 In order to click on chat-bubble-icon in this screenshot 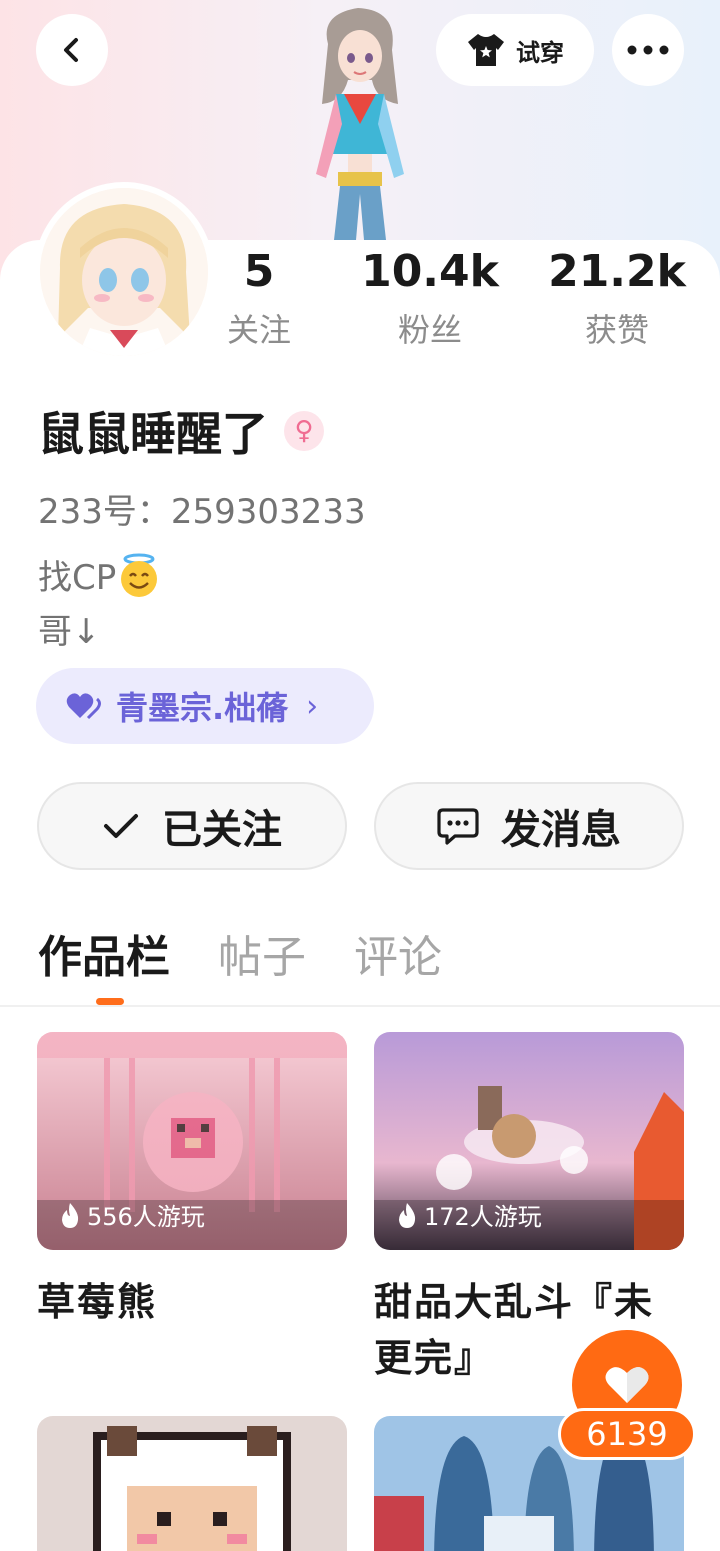, I will do `click(458, 826)`.